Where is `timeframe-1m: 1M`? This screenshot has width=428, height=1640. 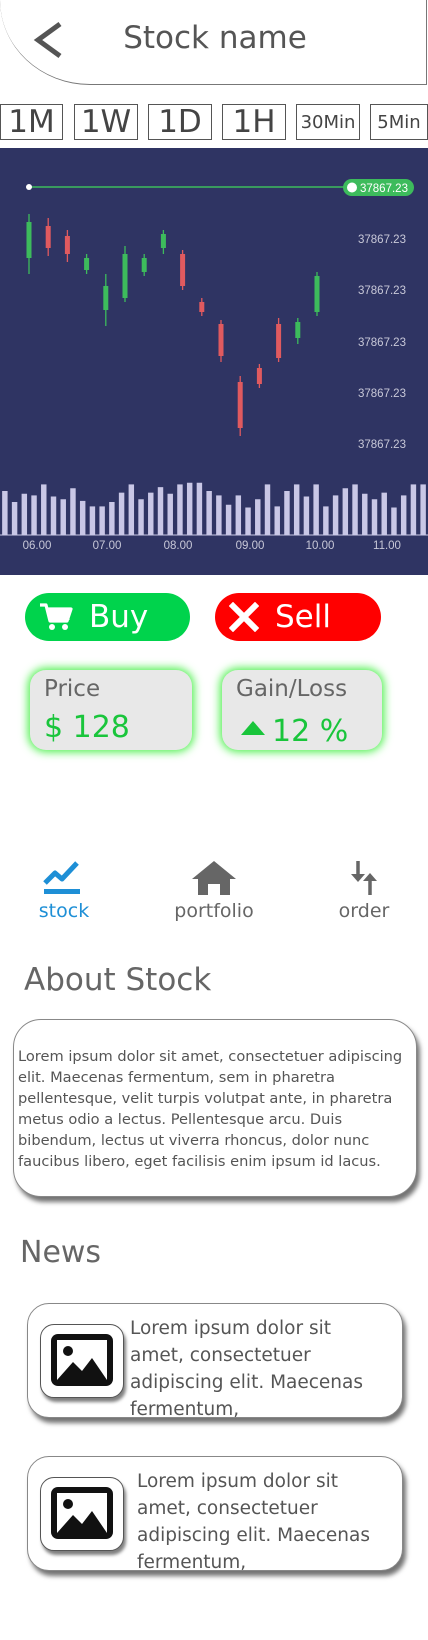 timeframe-1m: 1M is located at coordinates (31, 122).